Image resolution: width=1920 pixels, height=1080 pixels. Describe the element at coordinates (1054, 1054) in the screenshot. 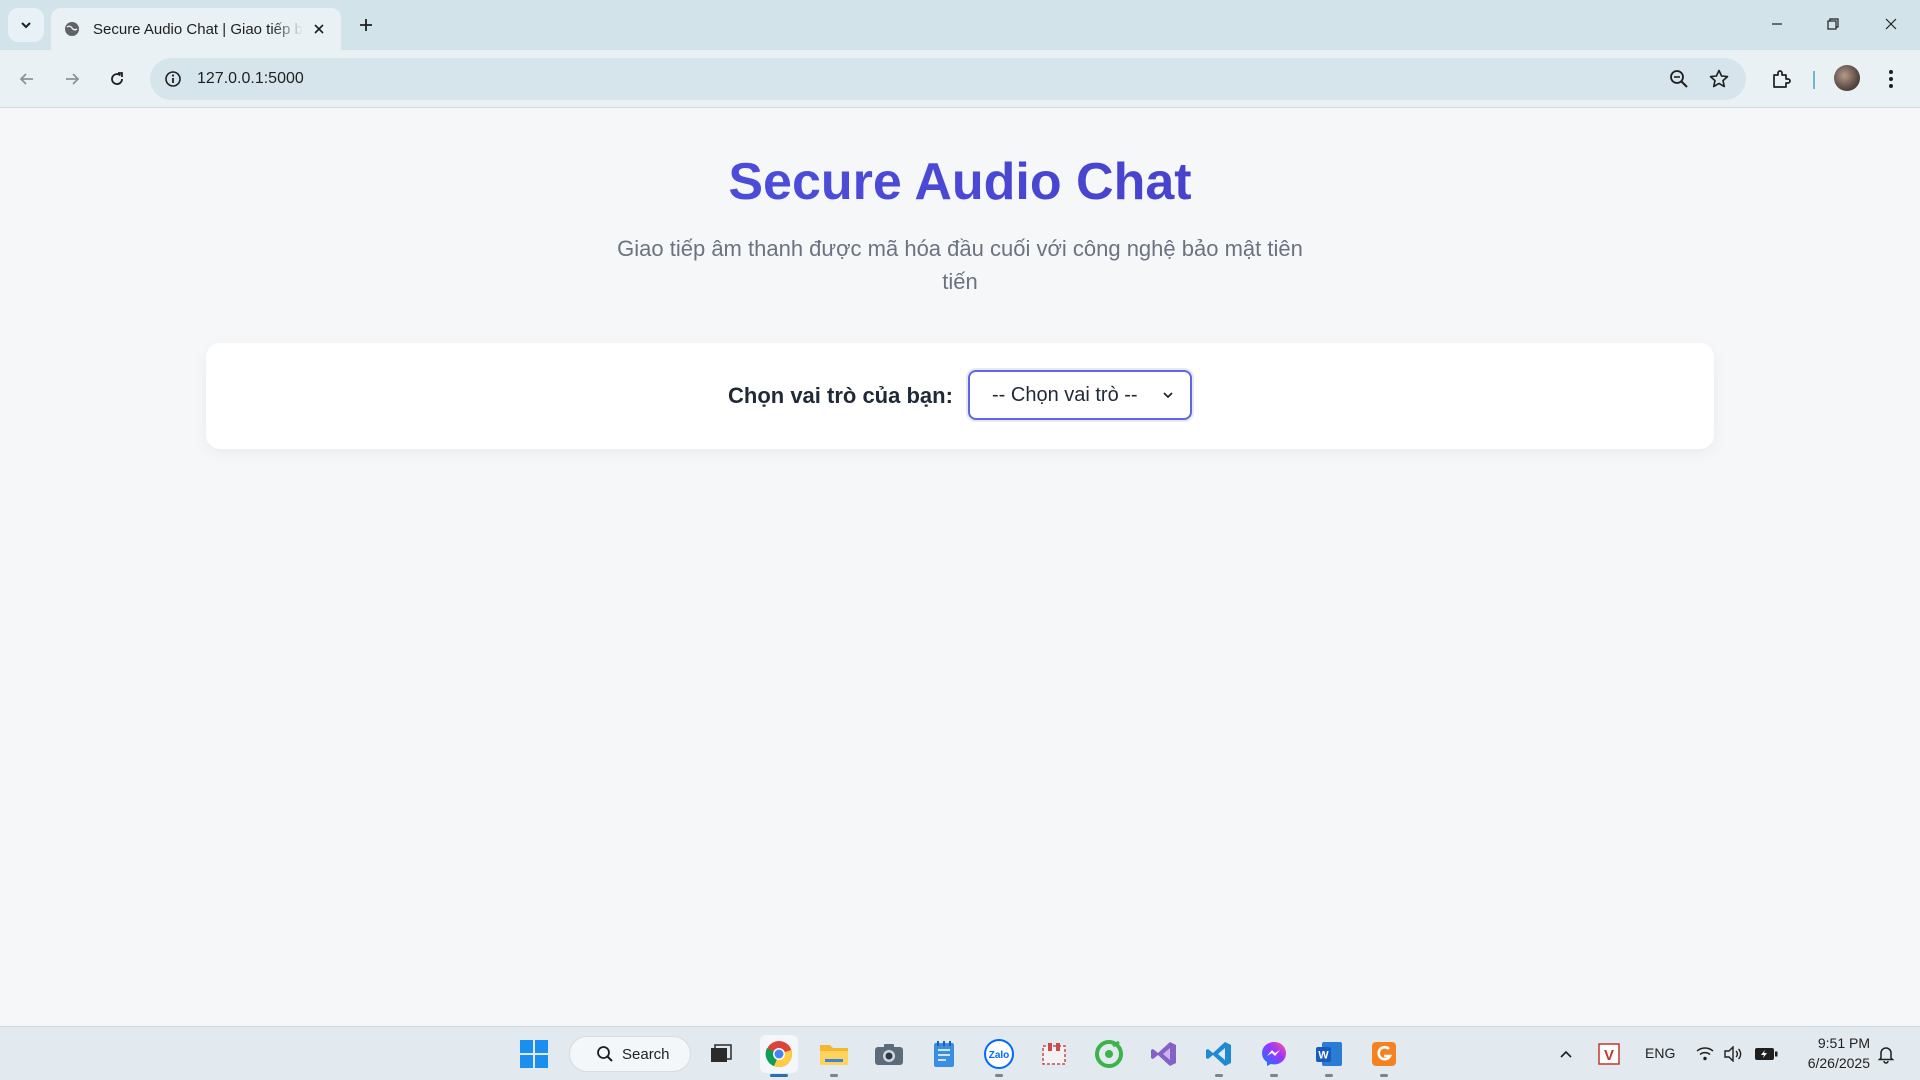

I see `snipping-tool-icon` at that location.